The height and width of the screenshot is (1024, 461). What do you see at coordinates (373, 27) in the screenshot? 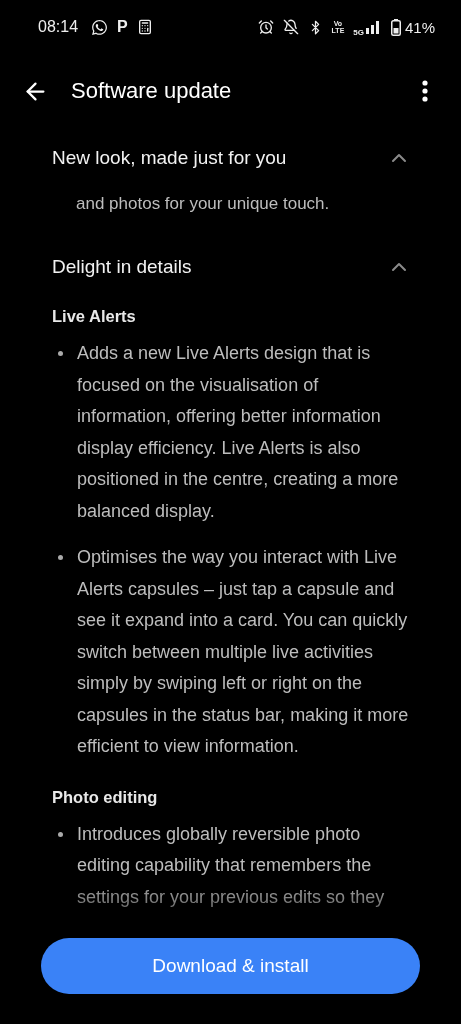
I see `signal-icon` at bounding box center [373, 27].